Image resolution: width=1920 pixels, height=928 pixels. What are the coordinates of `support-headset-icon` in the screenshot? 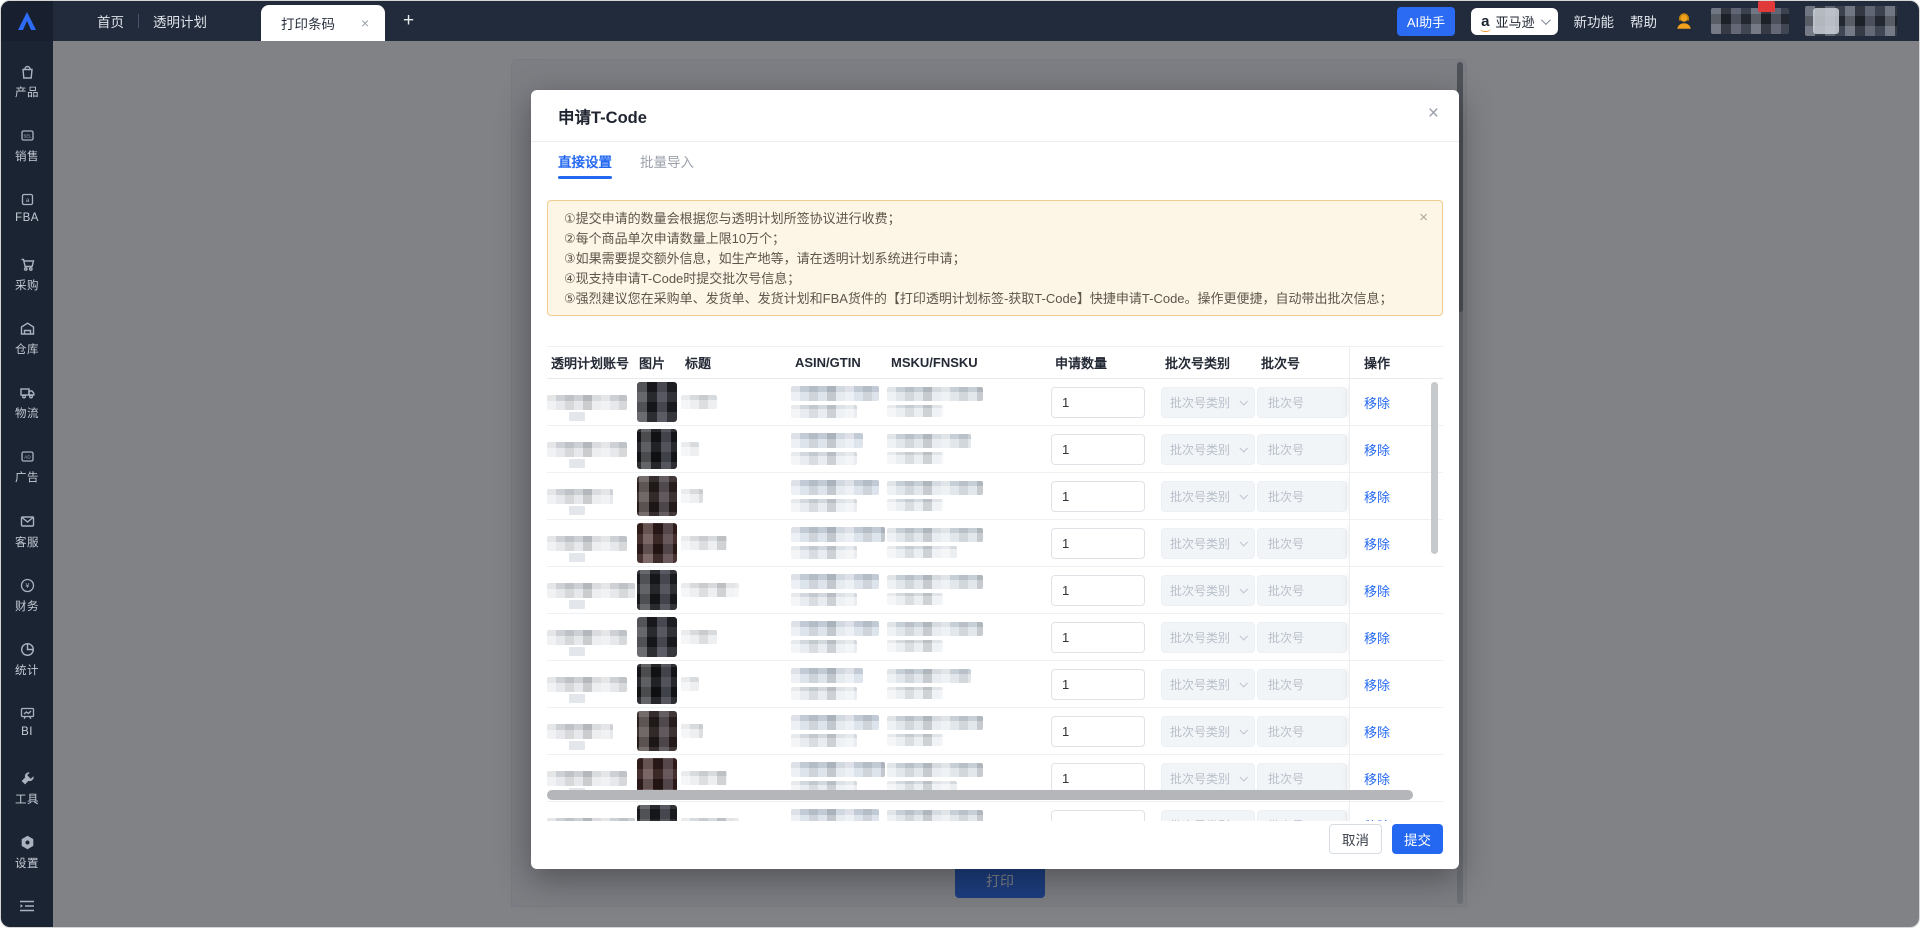 It's located at (1684, 21).